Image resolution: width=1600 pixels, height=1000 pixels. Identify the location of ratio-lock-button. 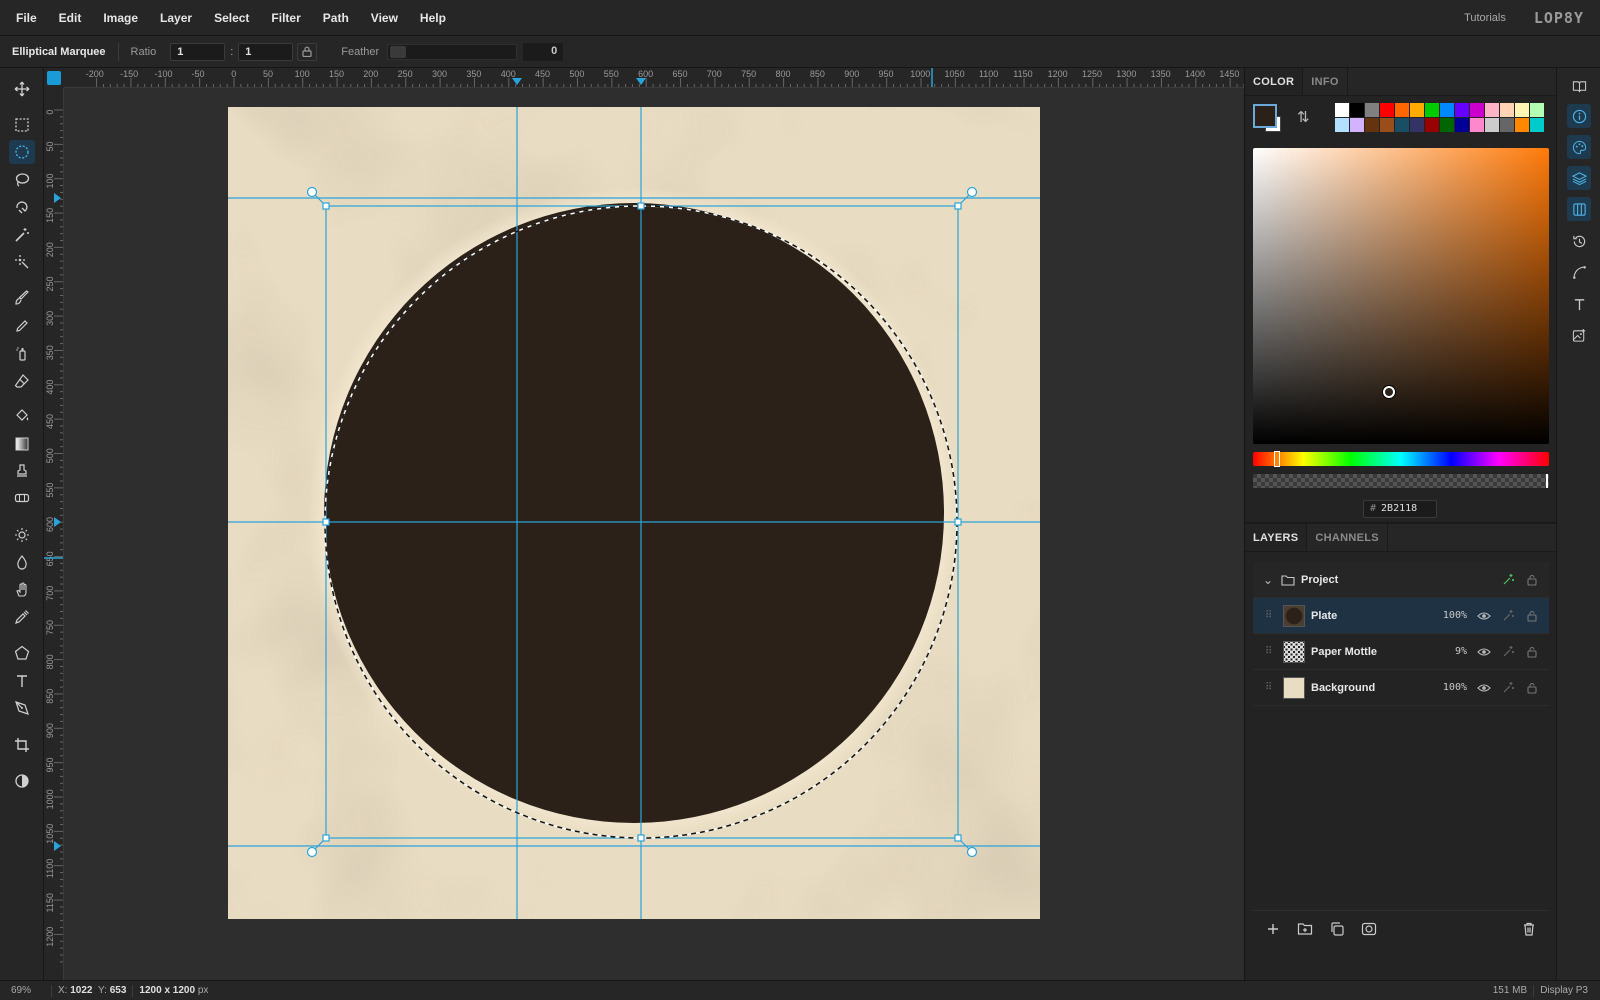
(307, 51).